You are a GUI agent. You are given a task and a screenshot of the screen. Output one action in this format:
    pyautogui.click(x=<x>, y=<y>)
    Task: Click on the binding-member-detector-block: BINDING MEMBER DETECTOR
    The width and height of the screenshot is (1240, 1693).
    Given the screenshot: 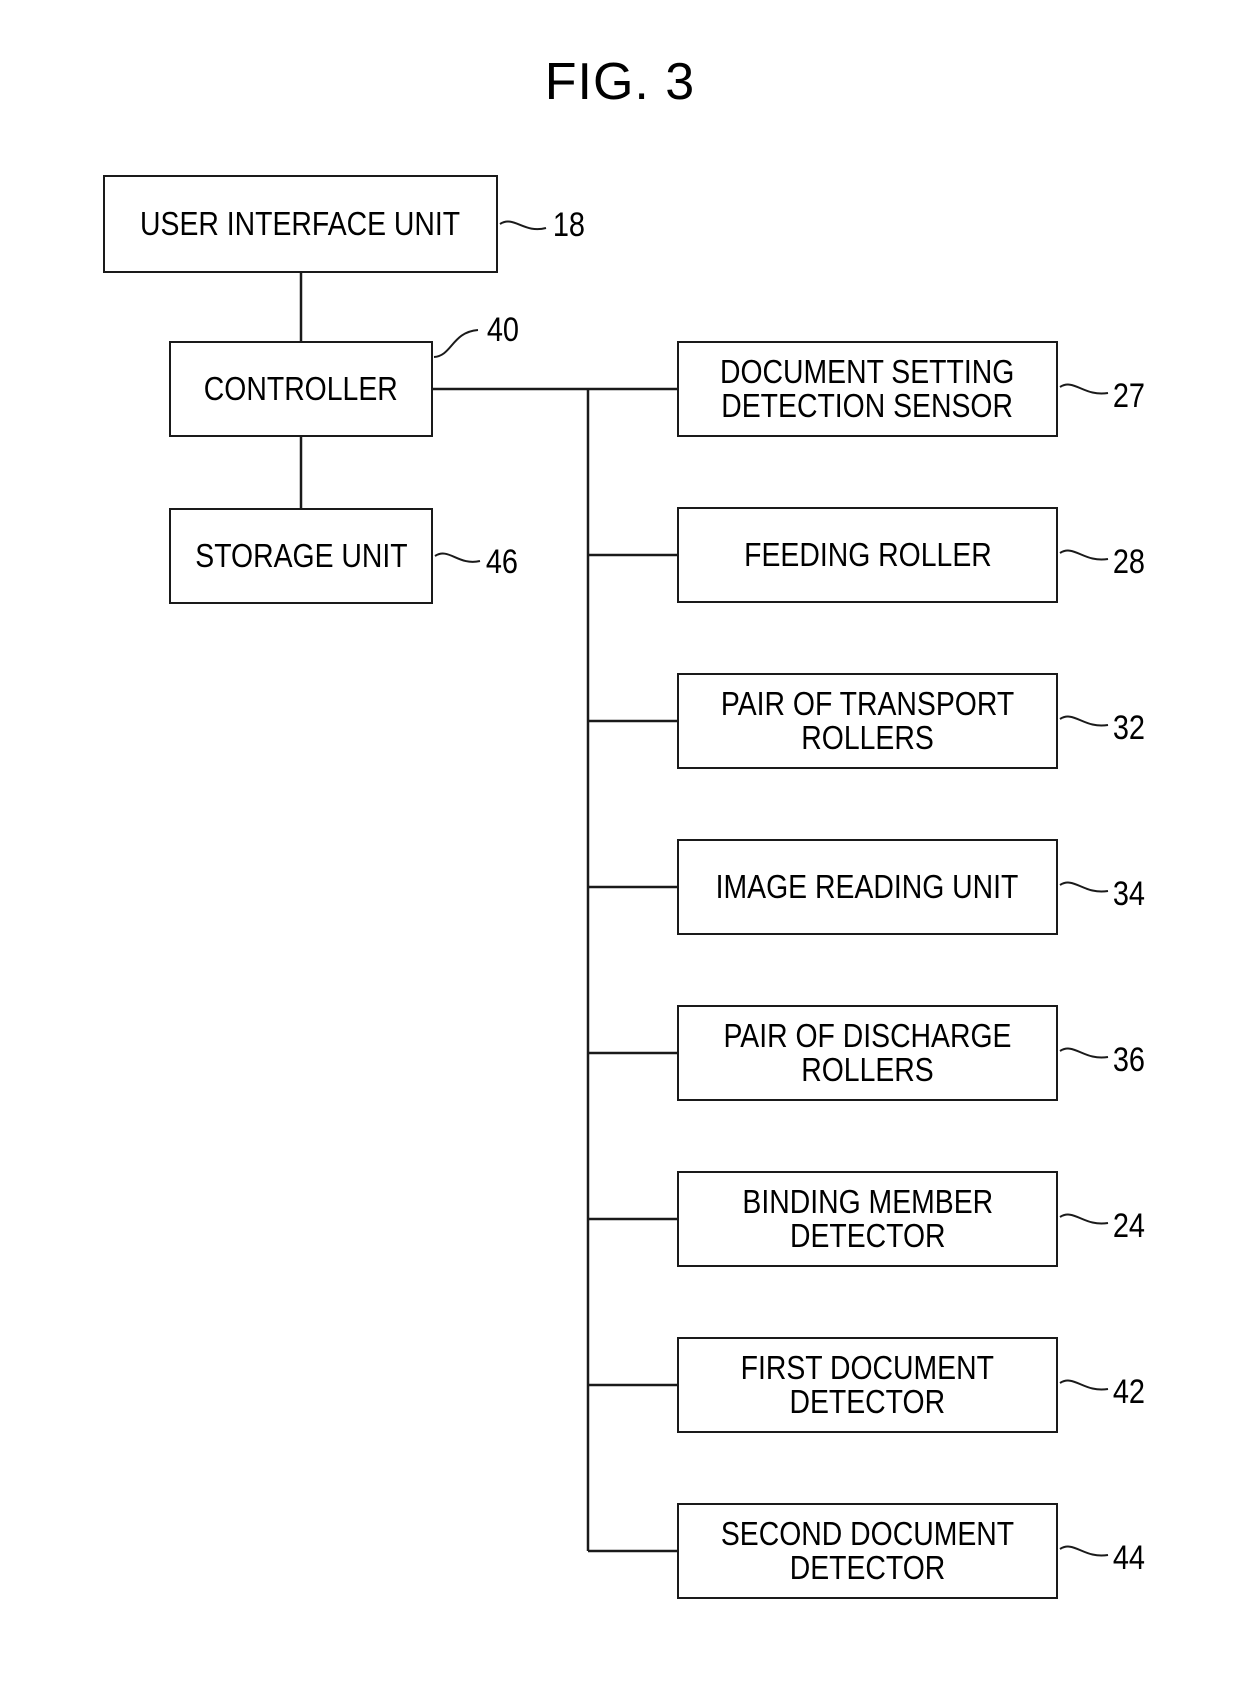 What is the action you would take?
    pyautogui.click(x=867, y=1219)
    